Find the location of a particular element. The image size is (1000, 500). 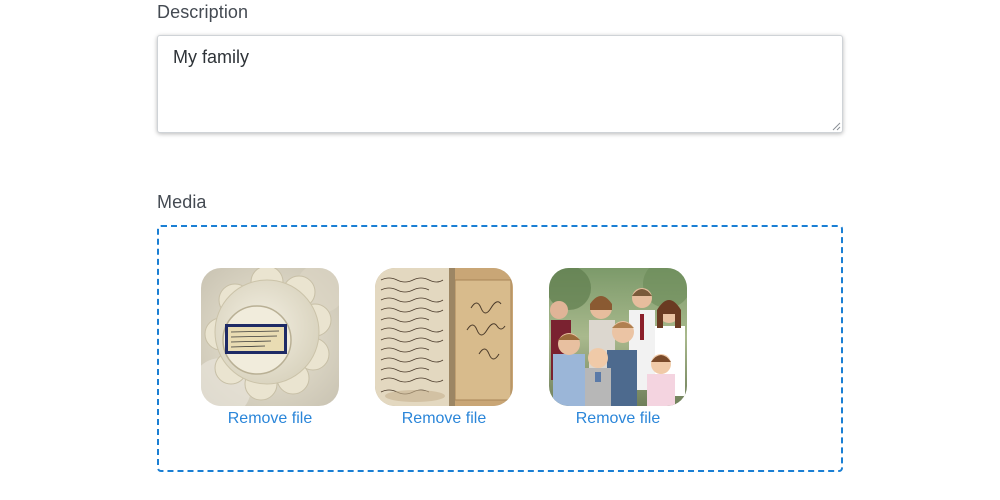

file-thumbnail-handwritten-book is located at coordinates (444, 337).